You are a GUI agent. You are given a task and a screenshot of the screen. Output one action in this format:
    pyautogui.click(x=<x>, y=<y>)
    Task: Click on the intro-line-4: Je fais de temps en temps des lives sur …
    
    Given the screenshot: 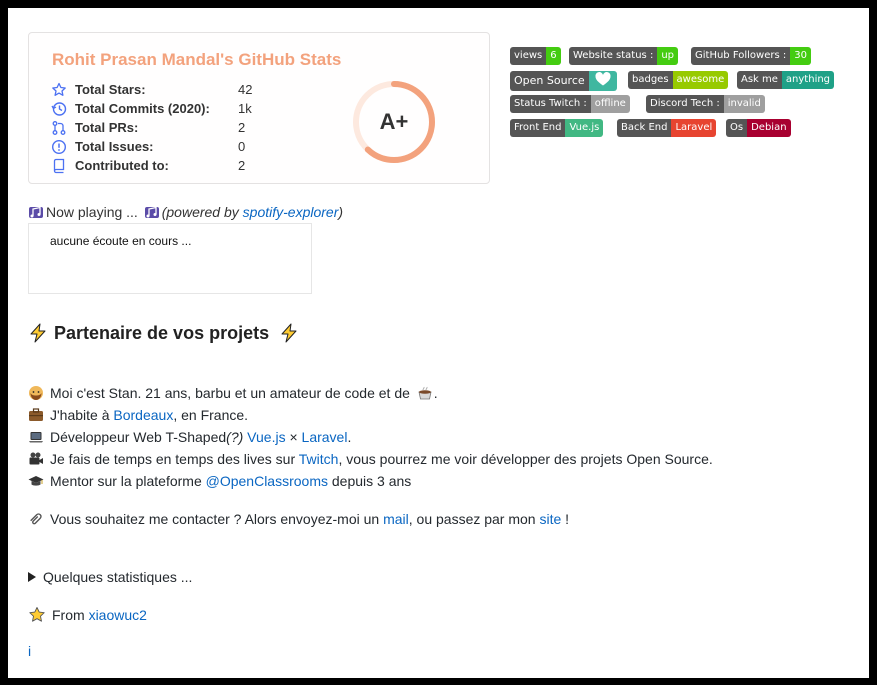 What is the action you would take?
    pyautogui.click(x=370, y=459)
    